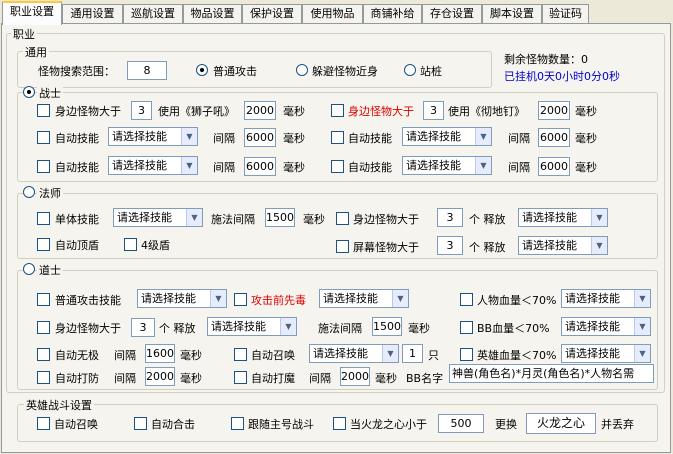 Image resolution: width=673 pixels, height=454 pixels. I want to click on tab-captcha: 验证码, so click(565, 14).